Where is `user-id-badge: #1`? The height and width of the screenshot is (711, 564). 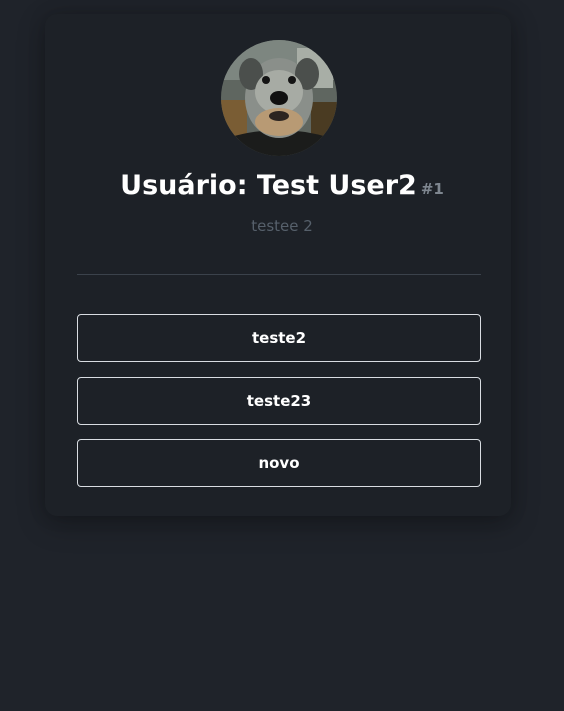 user-id-badge: #1 is located at coordinates (432, 189).